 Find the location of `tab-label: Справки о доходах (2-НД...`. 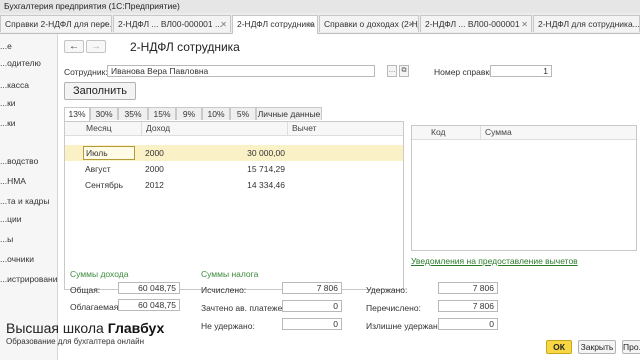

tab-label: Справки о доходах (2-НД... is located at coordinates (371, 24).